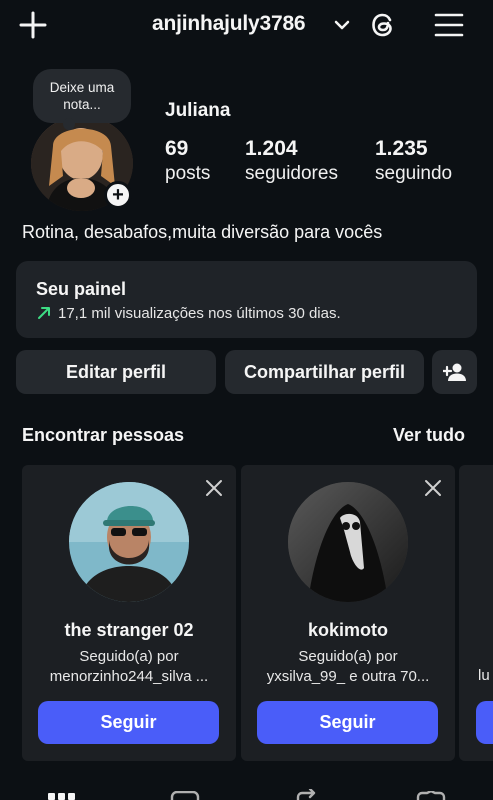 The image size is (493, 800). What do you see at coordinates (429, 435) in the screenshot?
I see `see-all-link: Ver tudo` at bounding box center [429, 435].